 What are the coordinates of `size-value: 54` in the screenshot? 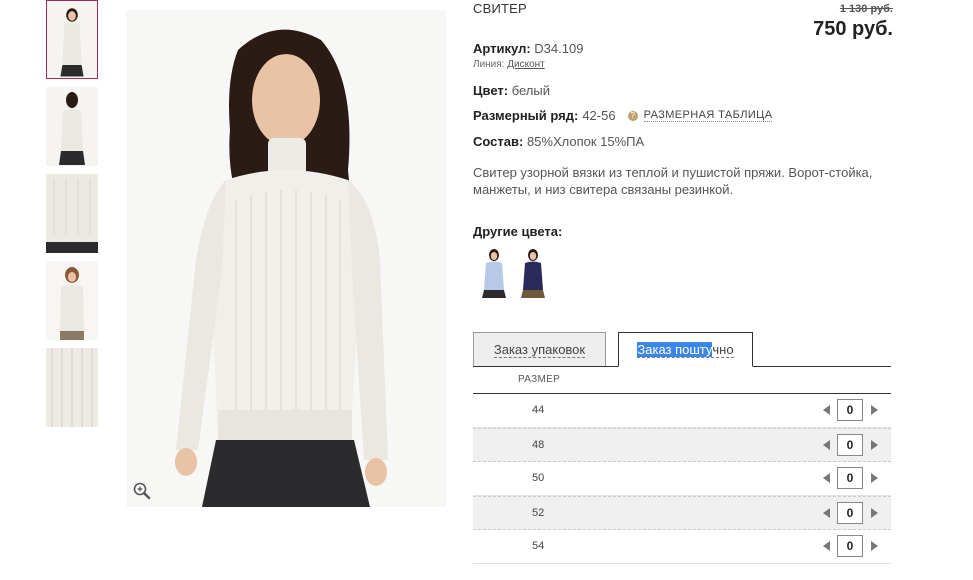 It's located at (538, 546).